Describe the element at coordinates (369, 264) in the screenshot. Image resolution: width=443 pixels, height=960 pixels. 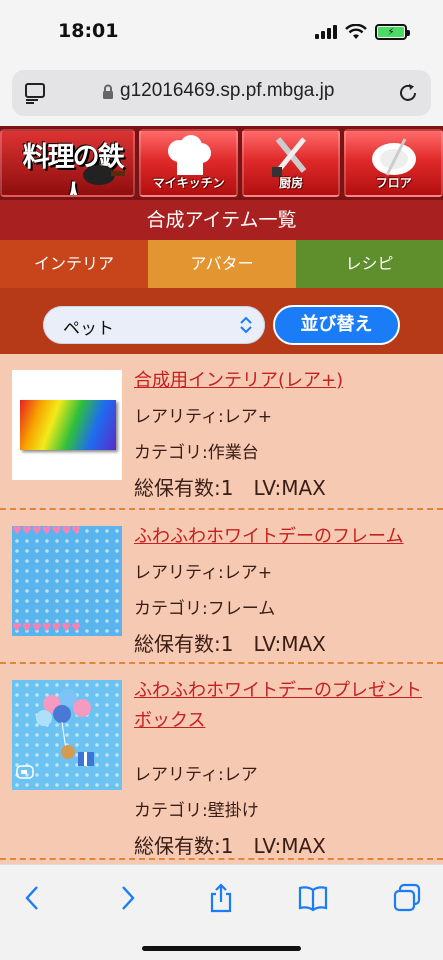
I see `tab-recipe: レシピ` at that location.